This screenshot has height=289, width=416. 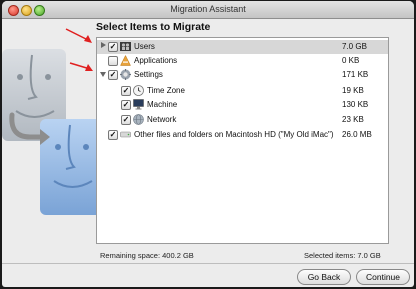 What do you see at coordinates (148, 74) in the screenshot?
I see `item-label: Settings` at bounding box center [148, 74].